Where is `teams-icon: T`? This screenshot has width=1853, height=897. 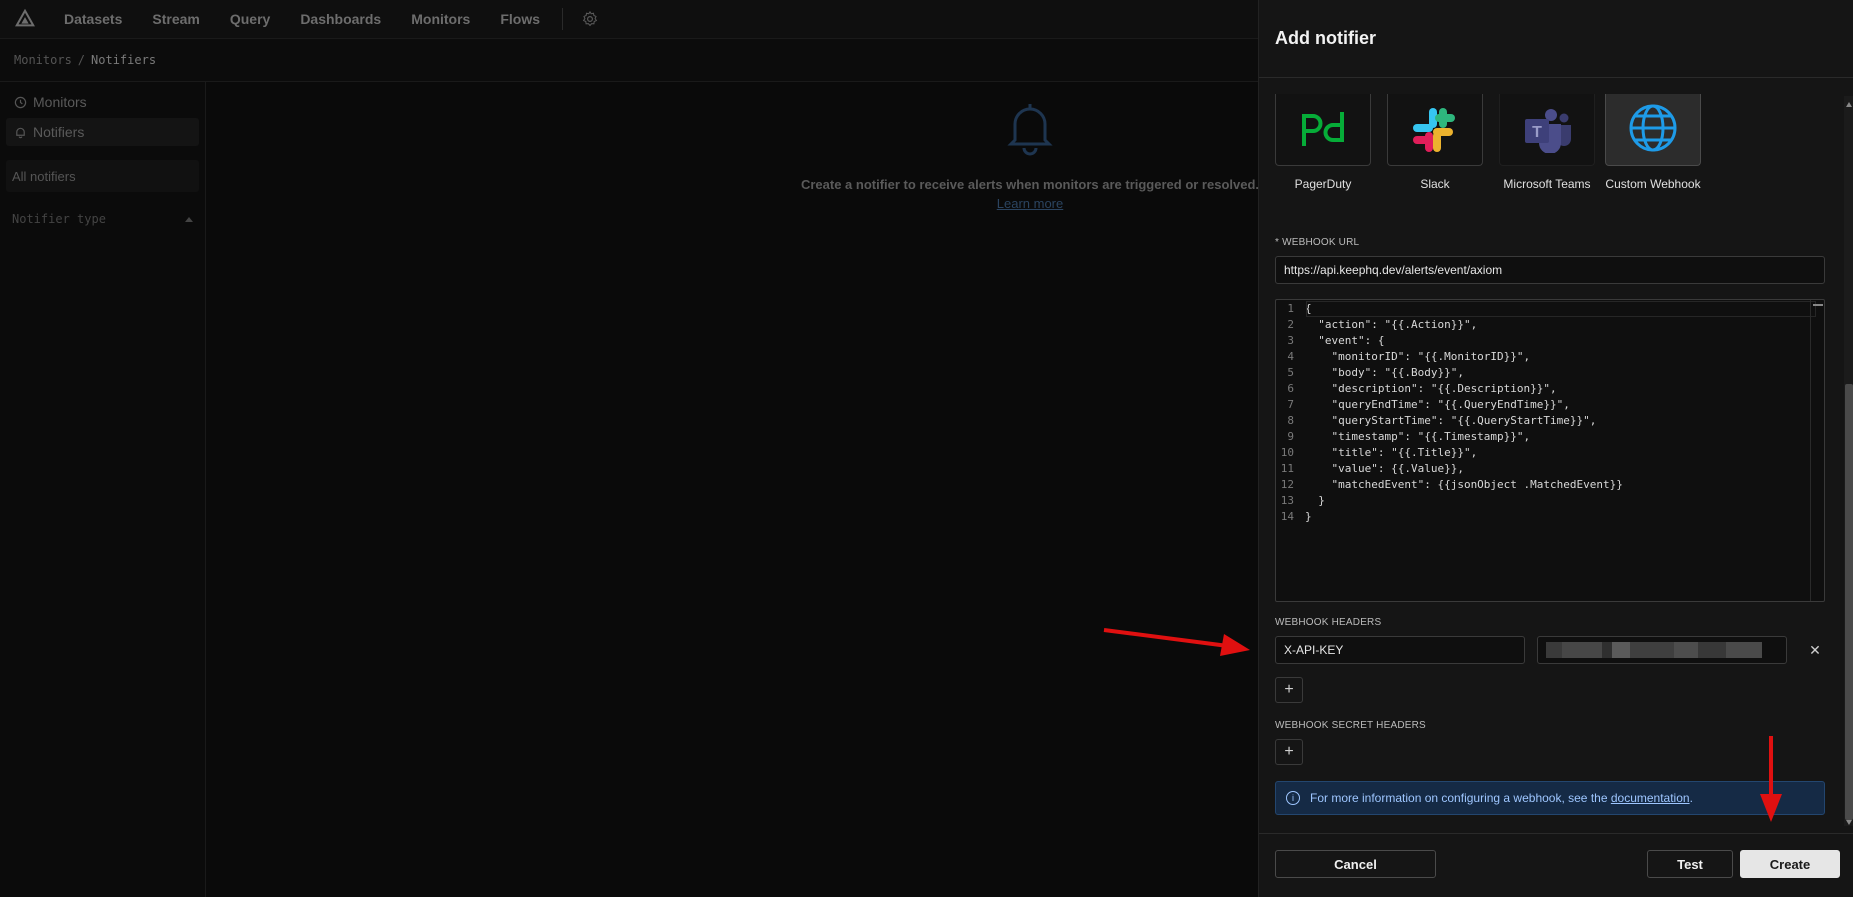 teams-icon: T is located at coordinates (1548, 130).